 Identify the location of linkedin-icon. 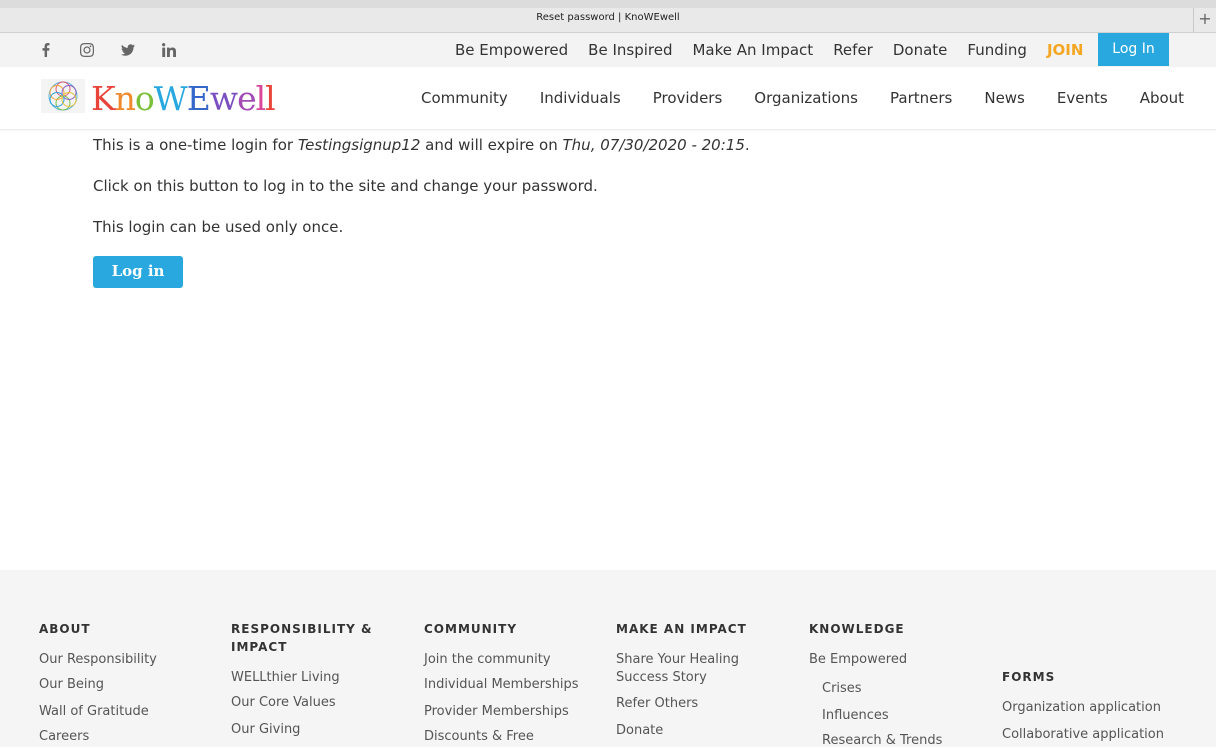
(179, 50).